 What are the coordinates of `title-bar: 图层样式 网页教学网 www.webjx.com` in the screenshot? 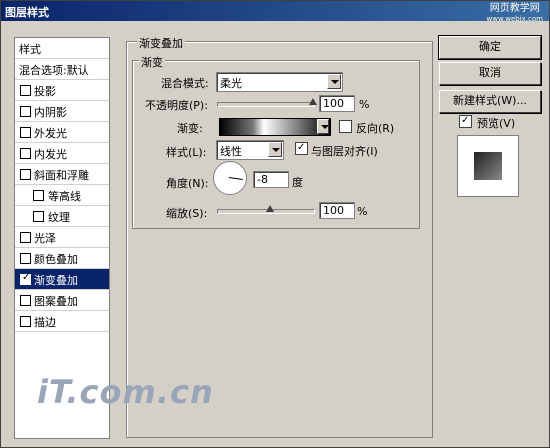 It's located at (275, 12).